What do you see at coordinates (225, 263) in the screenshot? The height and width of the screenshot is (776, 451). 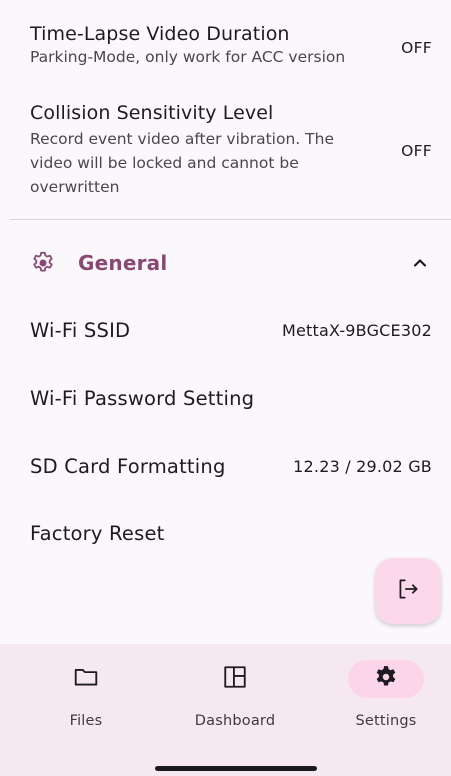 I see `general-section-header: General` at bounding box center [225, 263].